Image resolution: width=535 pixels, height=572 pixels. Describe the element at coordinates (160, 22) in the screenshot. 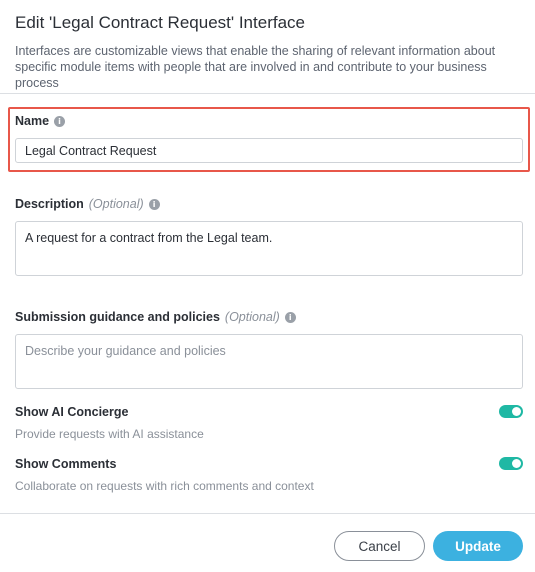

I see `dialog-title: Edit 'Legal Contract Request' Interface` at that location.